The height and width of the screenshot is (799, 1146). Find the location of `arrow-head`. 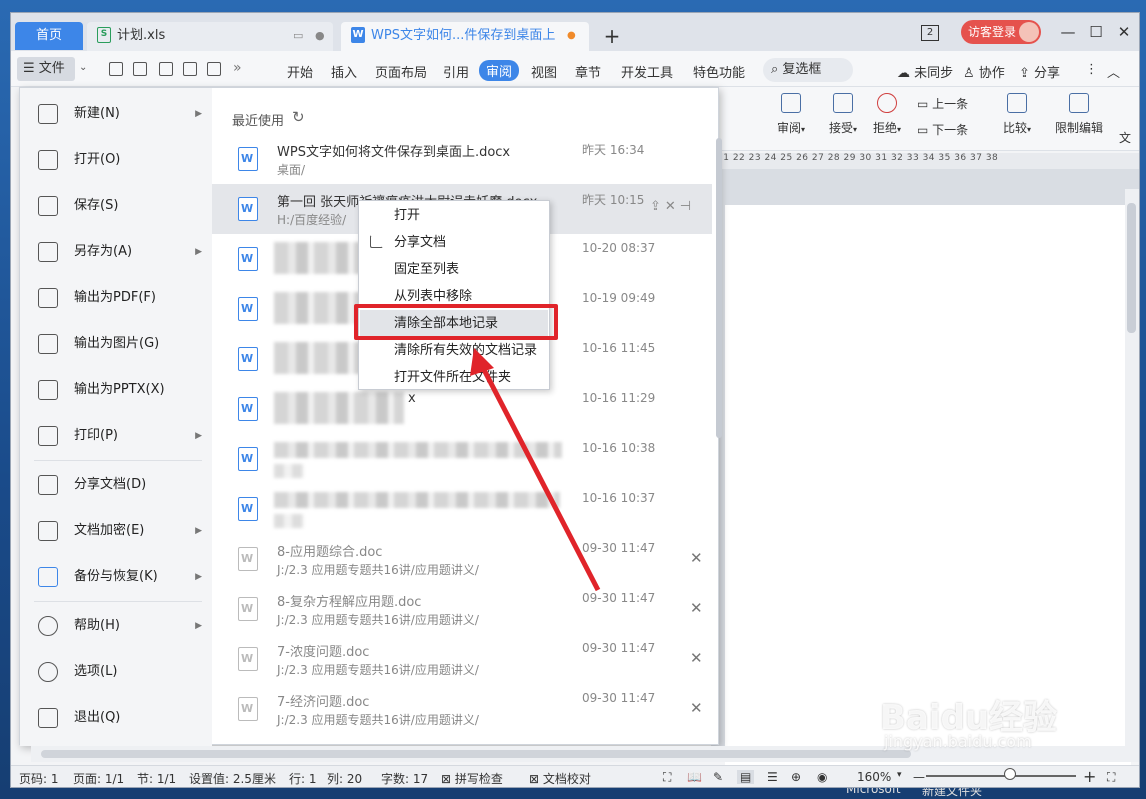

arrow-head is located at coordinates (482, 362).